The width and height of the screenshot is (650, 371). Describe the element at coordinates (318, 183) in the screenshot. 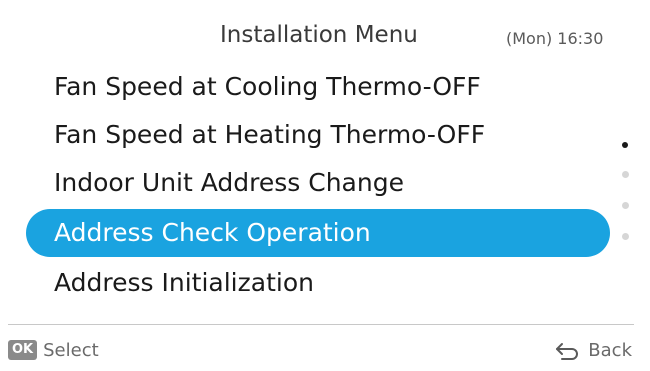

I see `menu-item-indoor-unit-address-change: Indoor Unit Address Change` at that location.